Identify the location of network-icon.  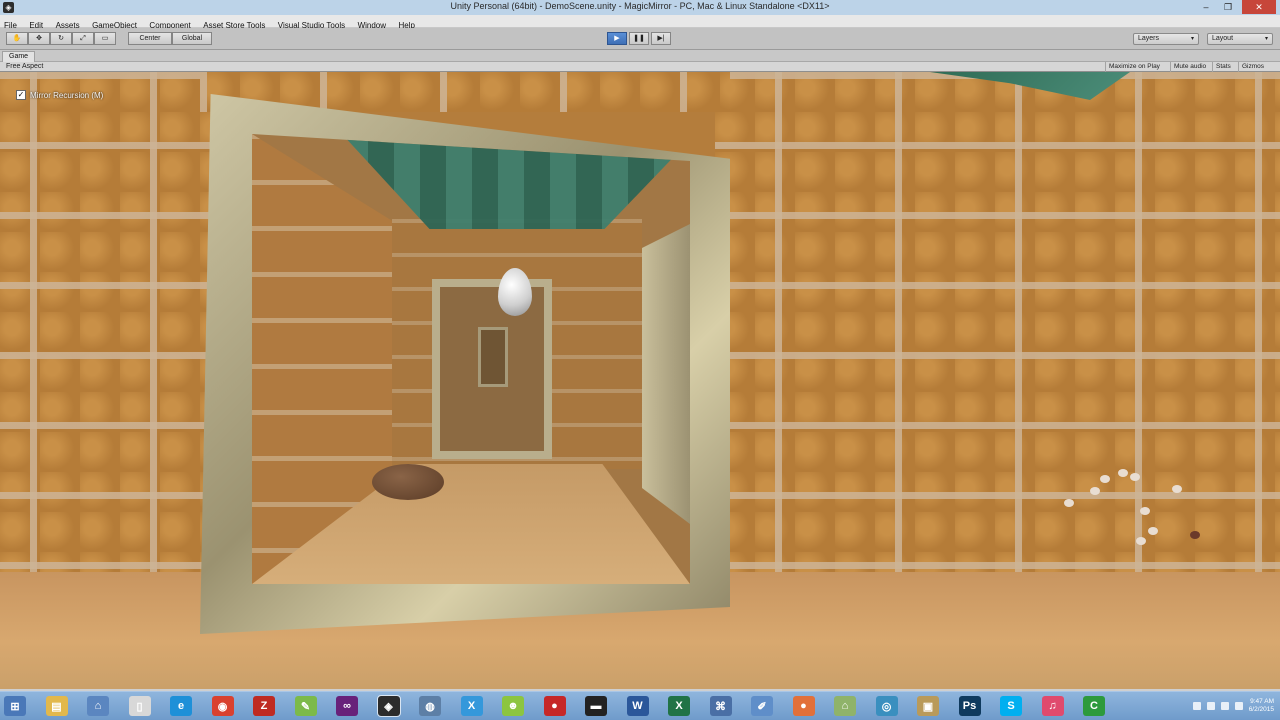
(1238, 706).